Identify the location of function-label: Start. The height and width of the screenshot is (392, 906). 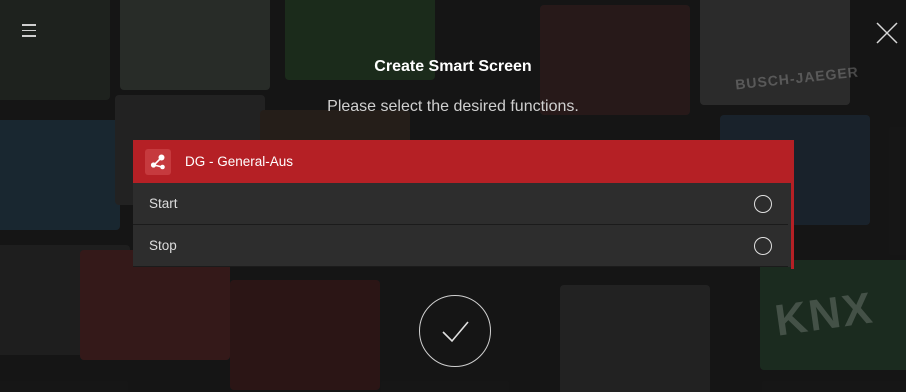
(163, 203).